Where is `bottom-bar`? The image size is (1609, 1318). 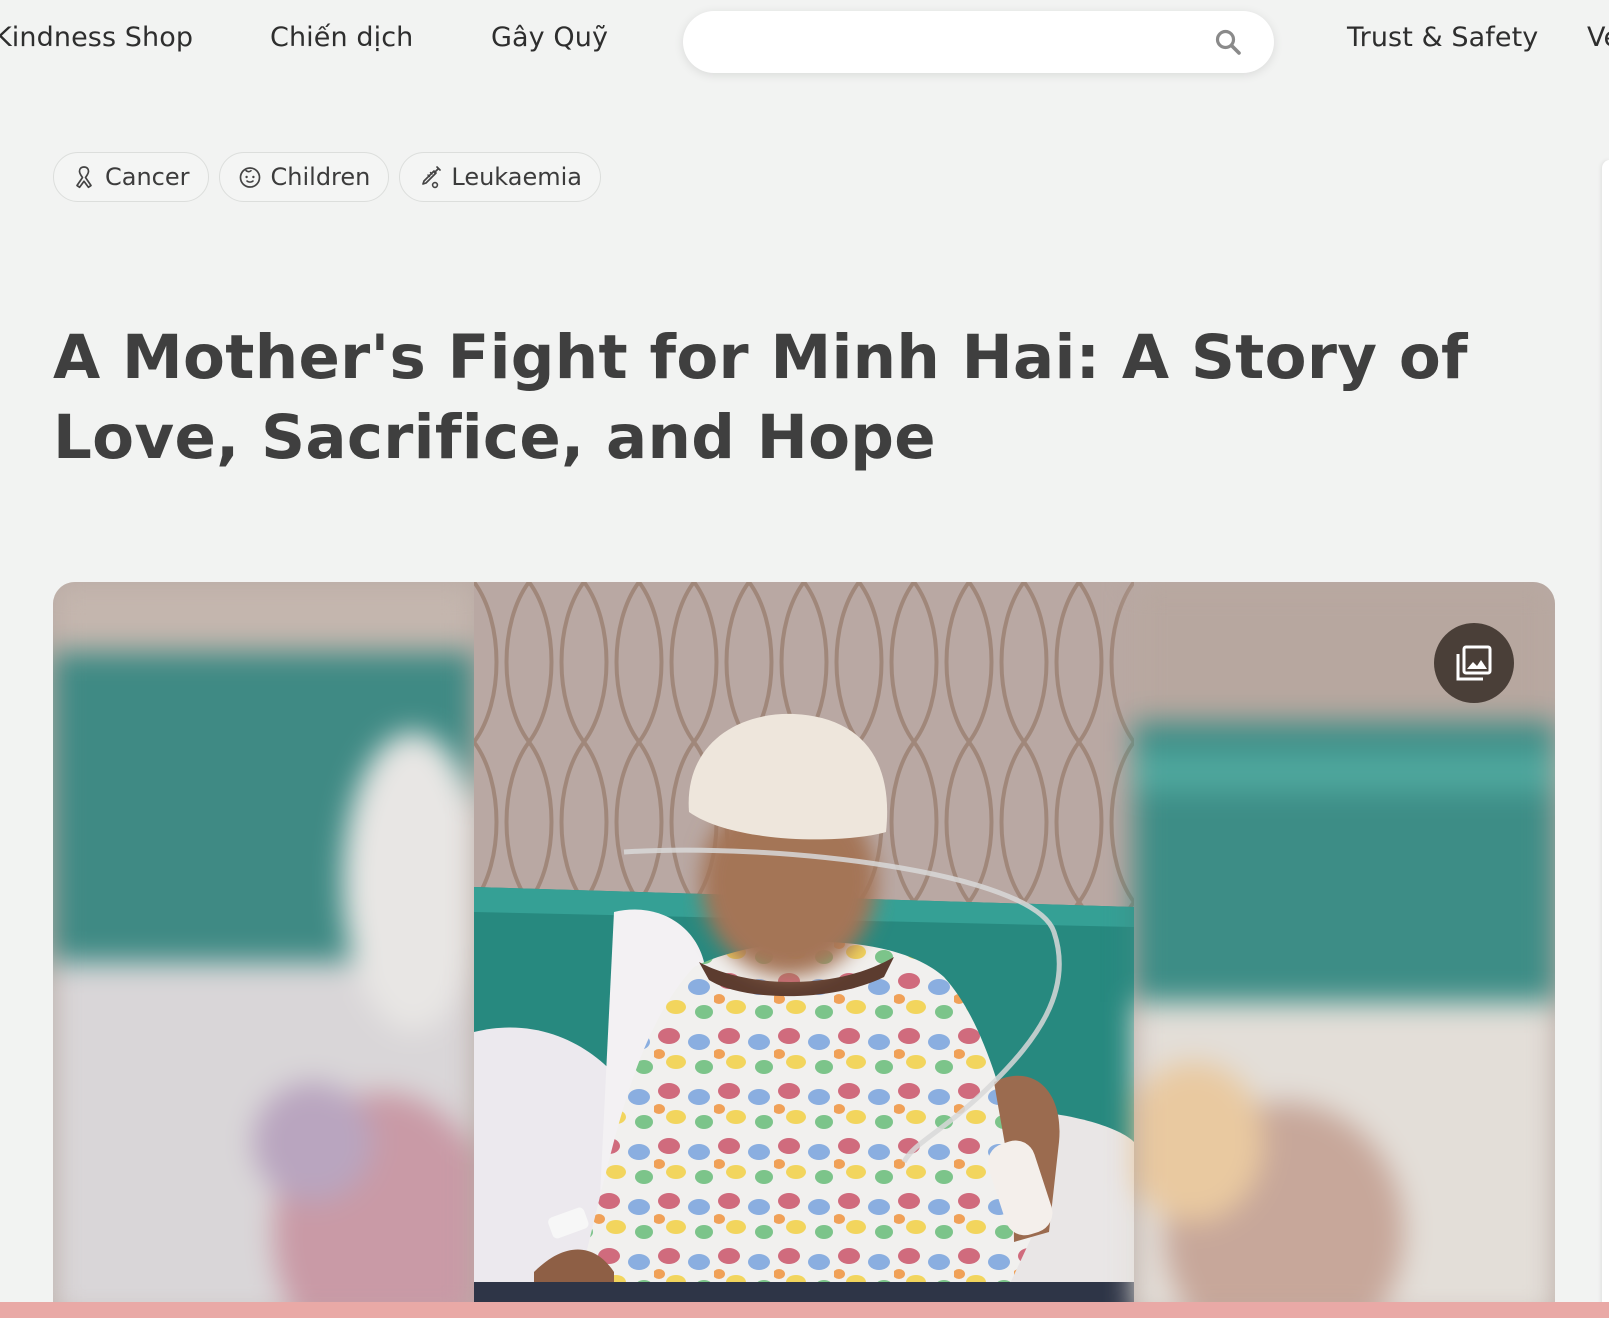 bottom-bar is located at coordinates (804, 1310).